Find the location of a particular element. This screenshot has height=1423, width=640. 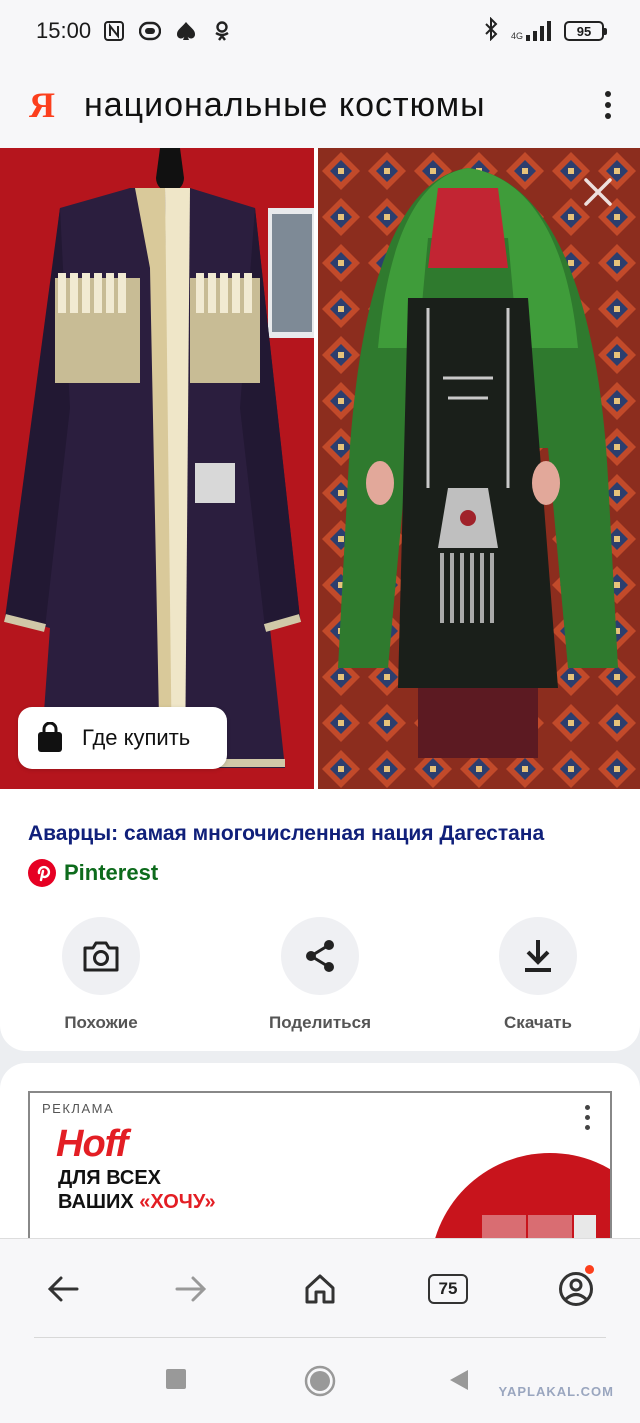

share-label: Поделиться is located at coordinates (320, 1022).